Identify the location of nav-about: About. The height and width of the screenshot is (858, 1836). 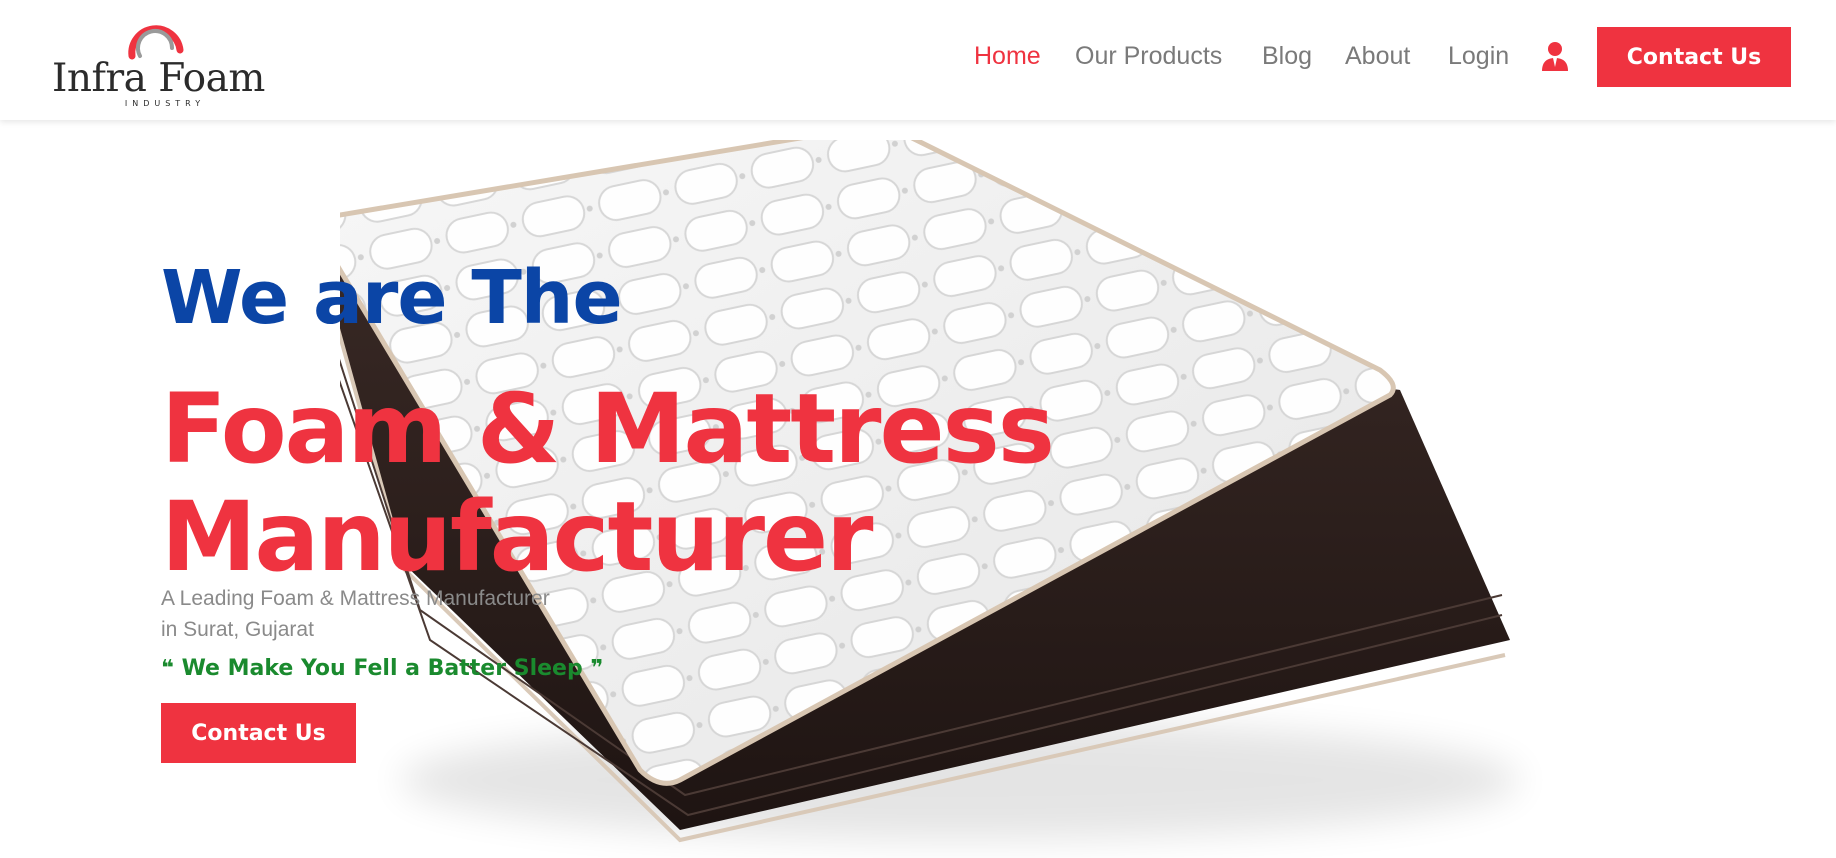
(1377, 56).